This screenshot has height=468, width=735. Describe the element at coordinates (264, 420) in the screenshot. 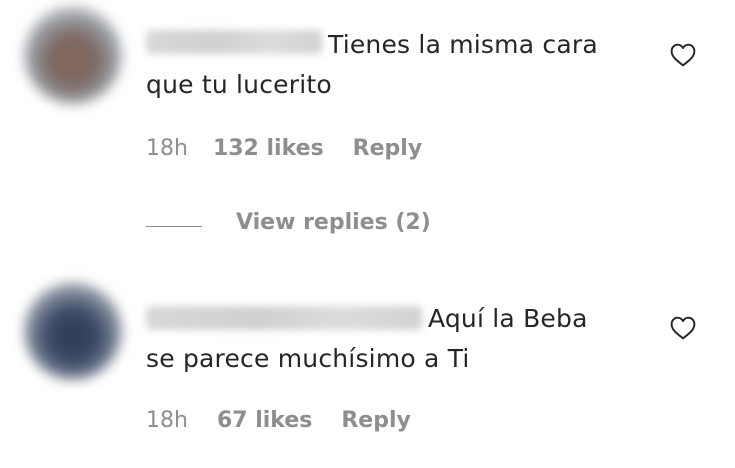

I see `likes-count: 67 likes` at that location.